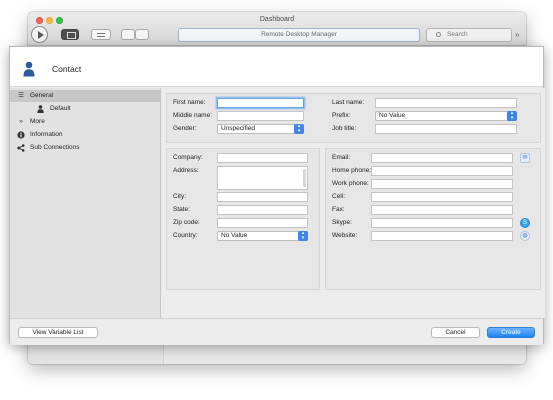 The width and height of the screenshot is (553, 400). Describe the element at coordinates (299, 35) in the screenshot. I see `address-bar: Remote Desktop Manager` at that location.